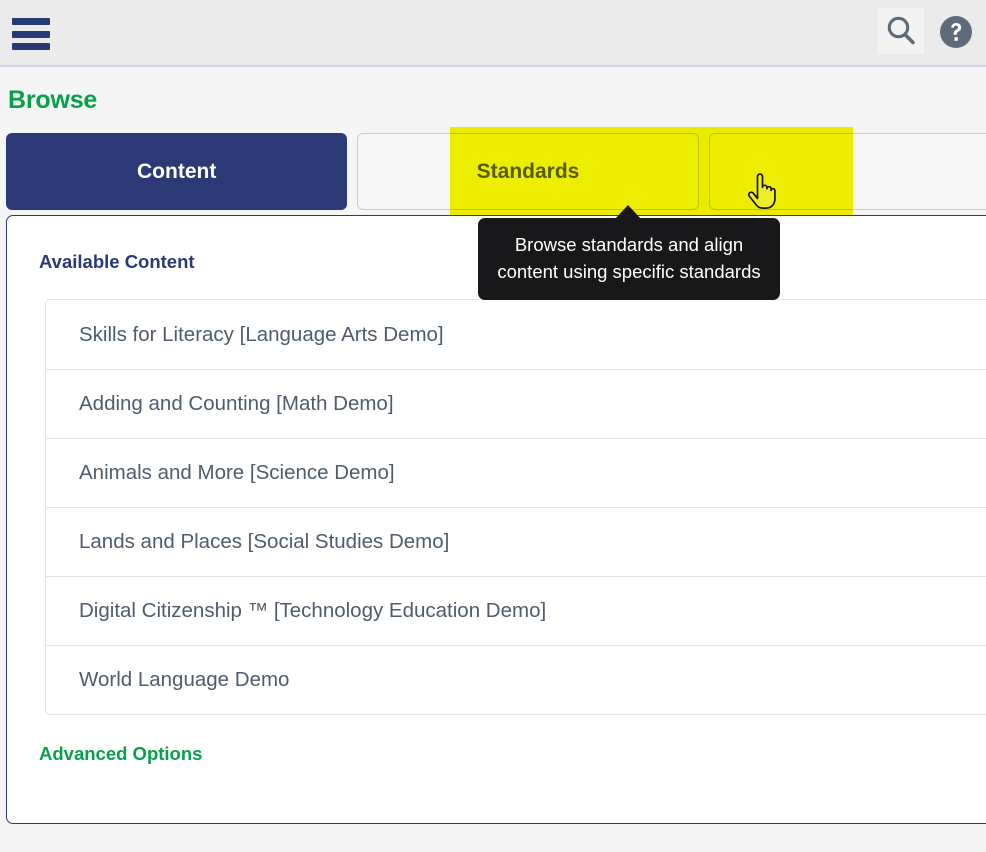  What do you see at coordinates (847, 171) in the screenshot?
I see `tab-third` at bounding box center [847, 171].